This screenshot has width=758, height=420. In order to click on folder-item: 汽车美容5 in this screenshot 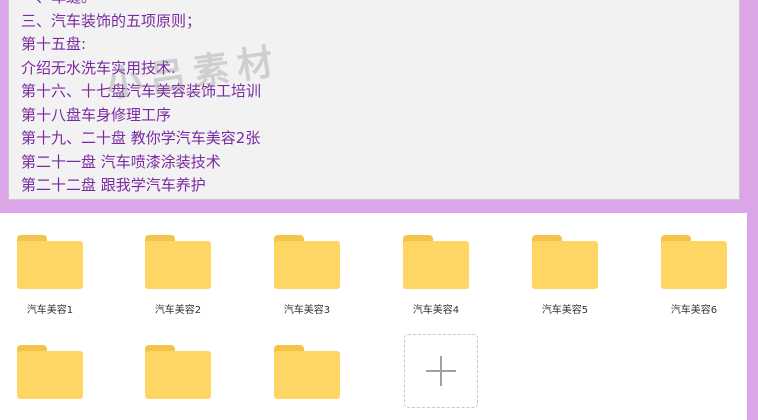, I will do `click(565, 275)`.